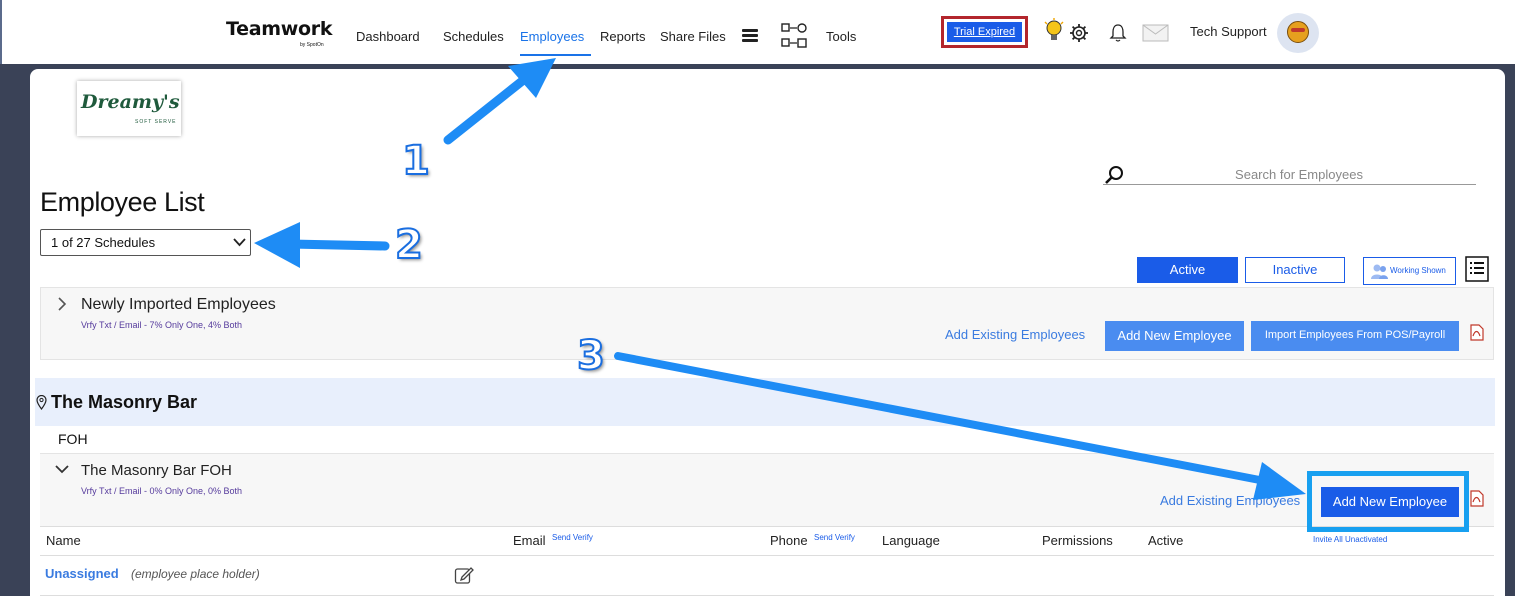 Image resolution: width=1515 pixels, height=596 pixels. Describe the element at coordinates (156, 122) in the screenshot. I see `brand-tagline: SOFT SERVE` at that location.